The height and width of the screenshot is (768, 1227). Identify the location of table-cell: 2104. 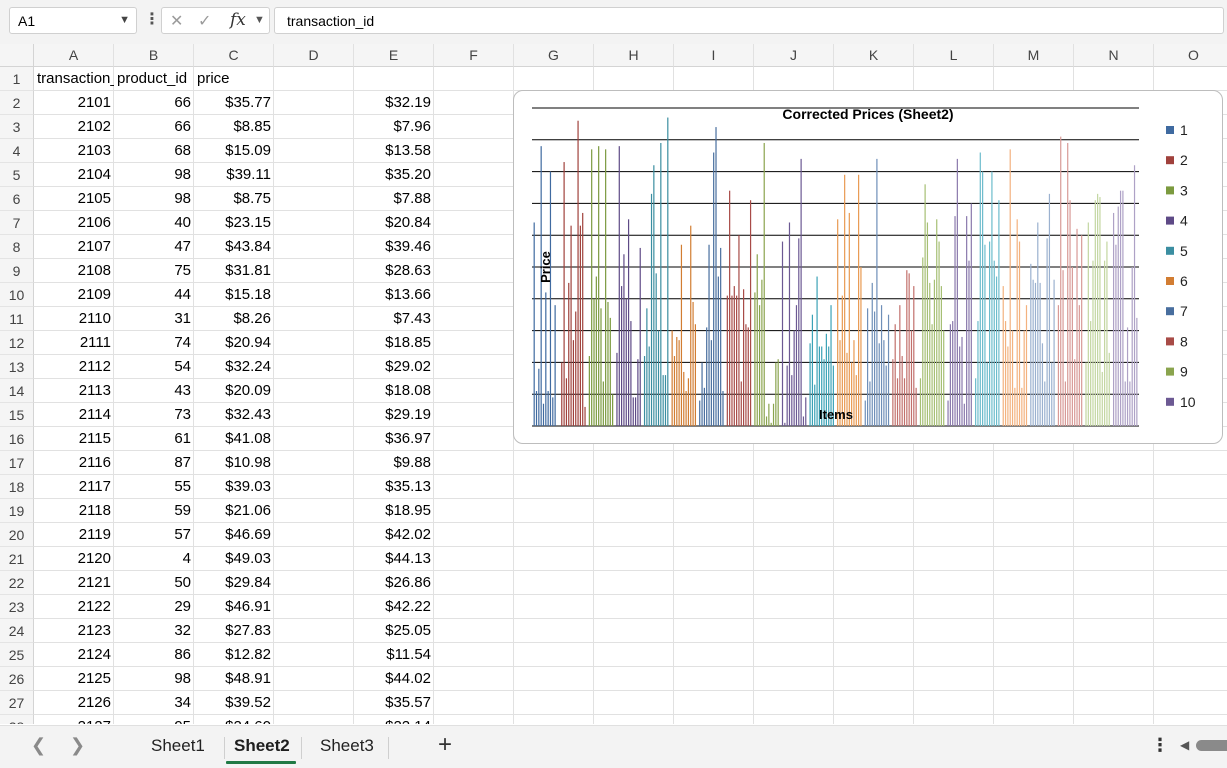
(74, 175).